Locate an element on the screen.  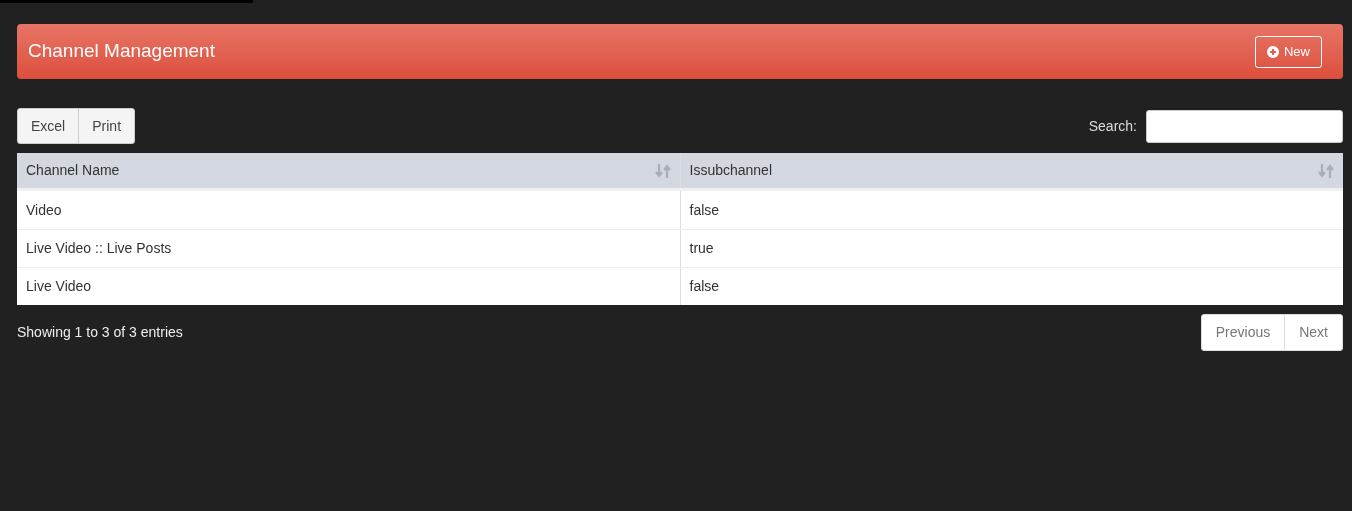
pagination-button: Previous is located at coordinates (1243, 332).